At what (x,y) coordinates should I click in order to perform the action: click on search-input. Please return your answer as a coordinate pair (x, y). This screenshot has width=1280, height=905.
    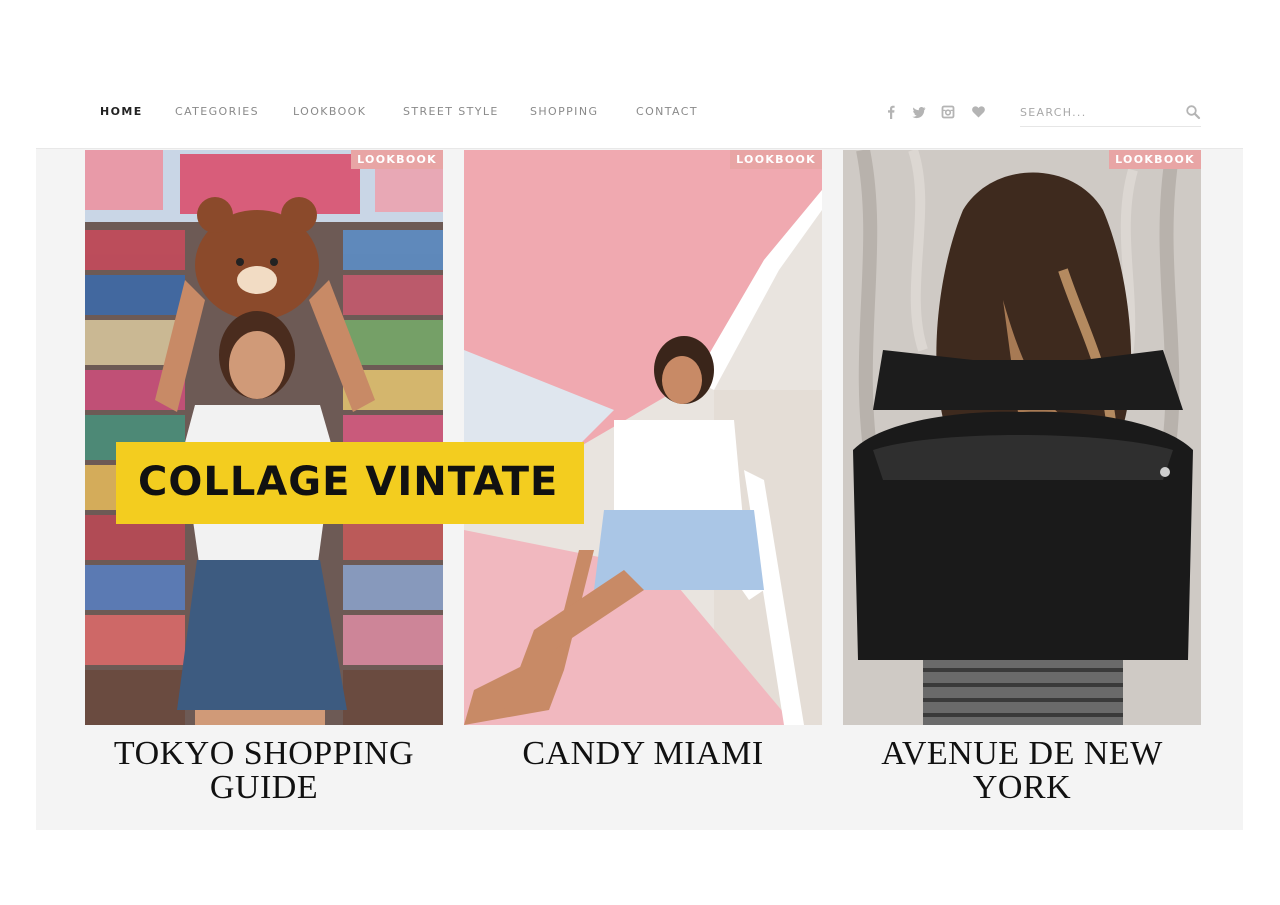
    Looking at the image, I should click on (1095, 112).